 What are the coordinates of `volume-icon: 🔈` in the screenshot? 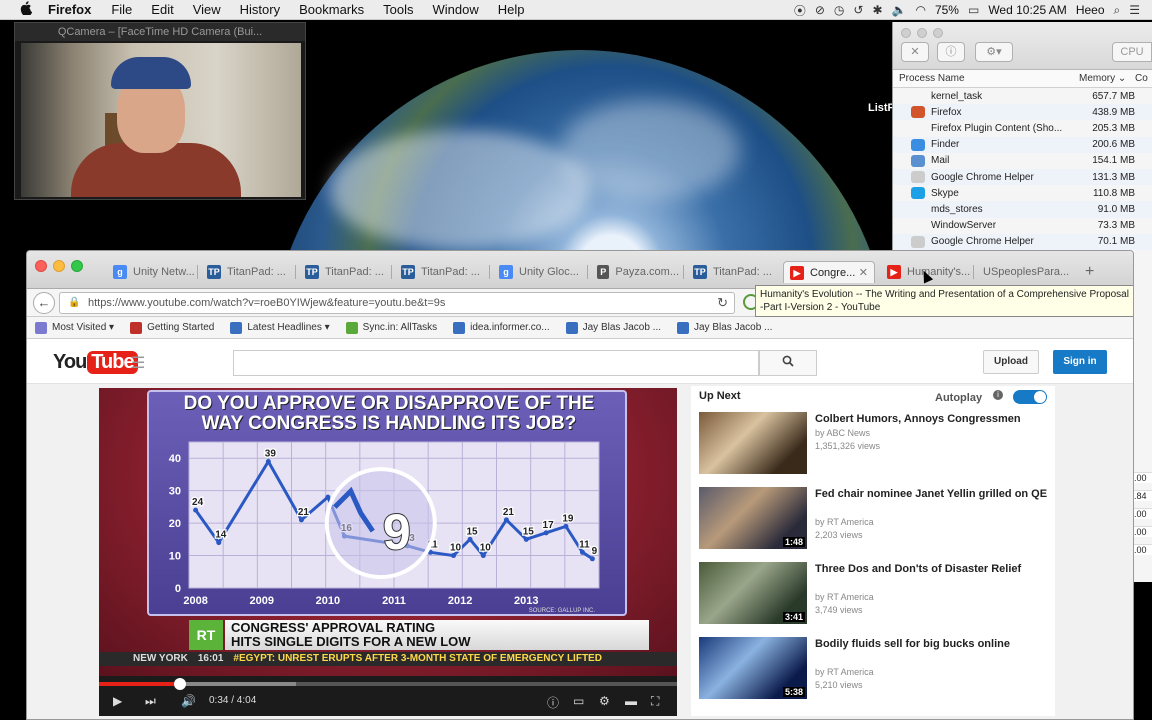 It's located at (899, 10).